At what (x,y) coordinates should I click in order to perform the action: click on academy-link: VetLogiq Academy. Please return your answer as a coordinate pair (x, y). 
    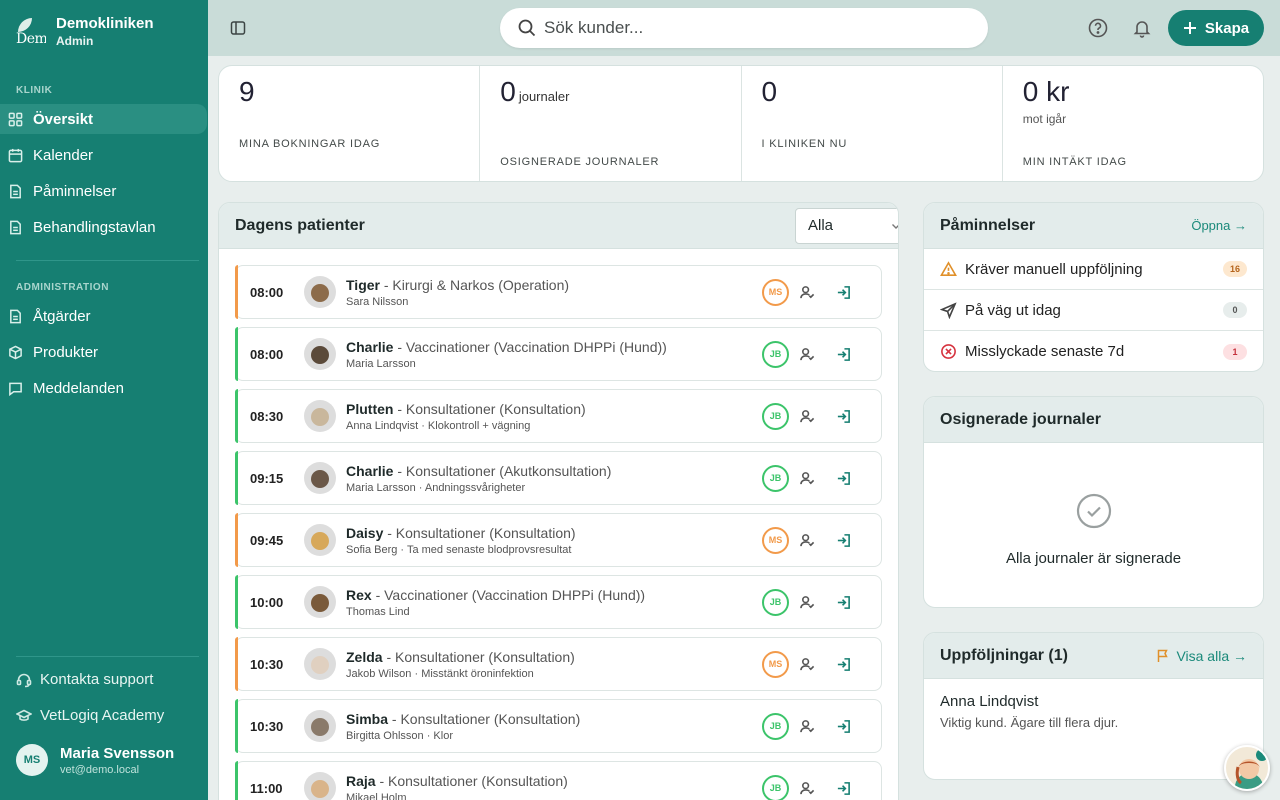
    Looking at the image, I should click on (90, 715).